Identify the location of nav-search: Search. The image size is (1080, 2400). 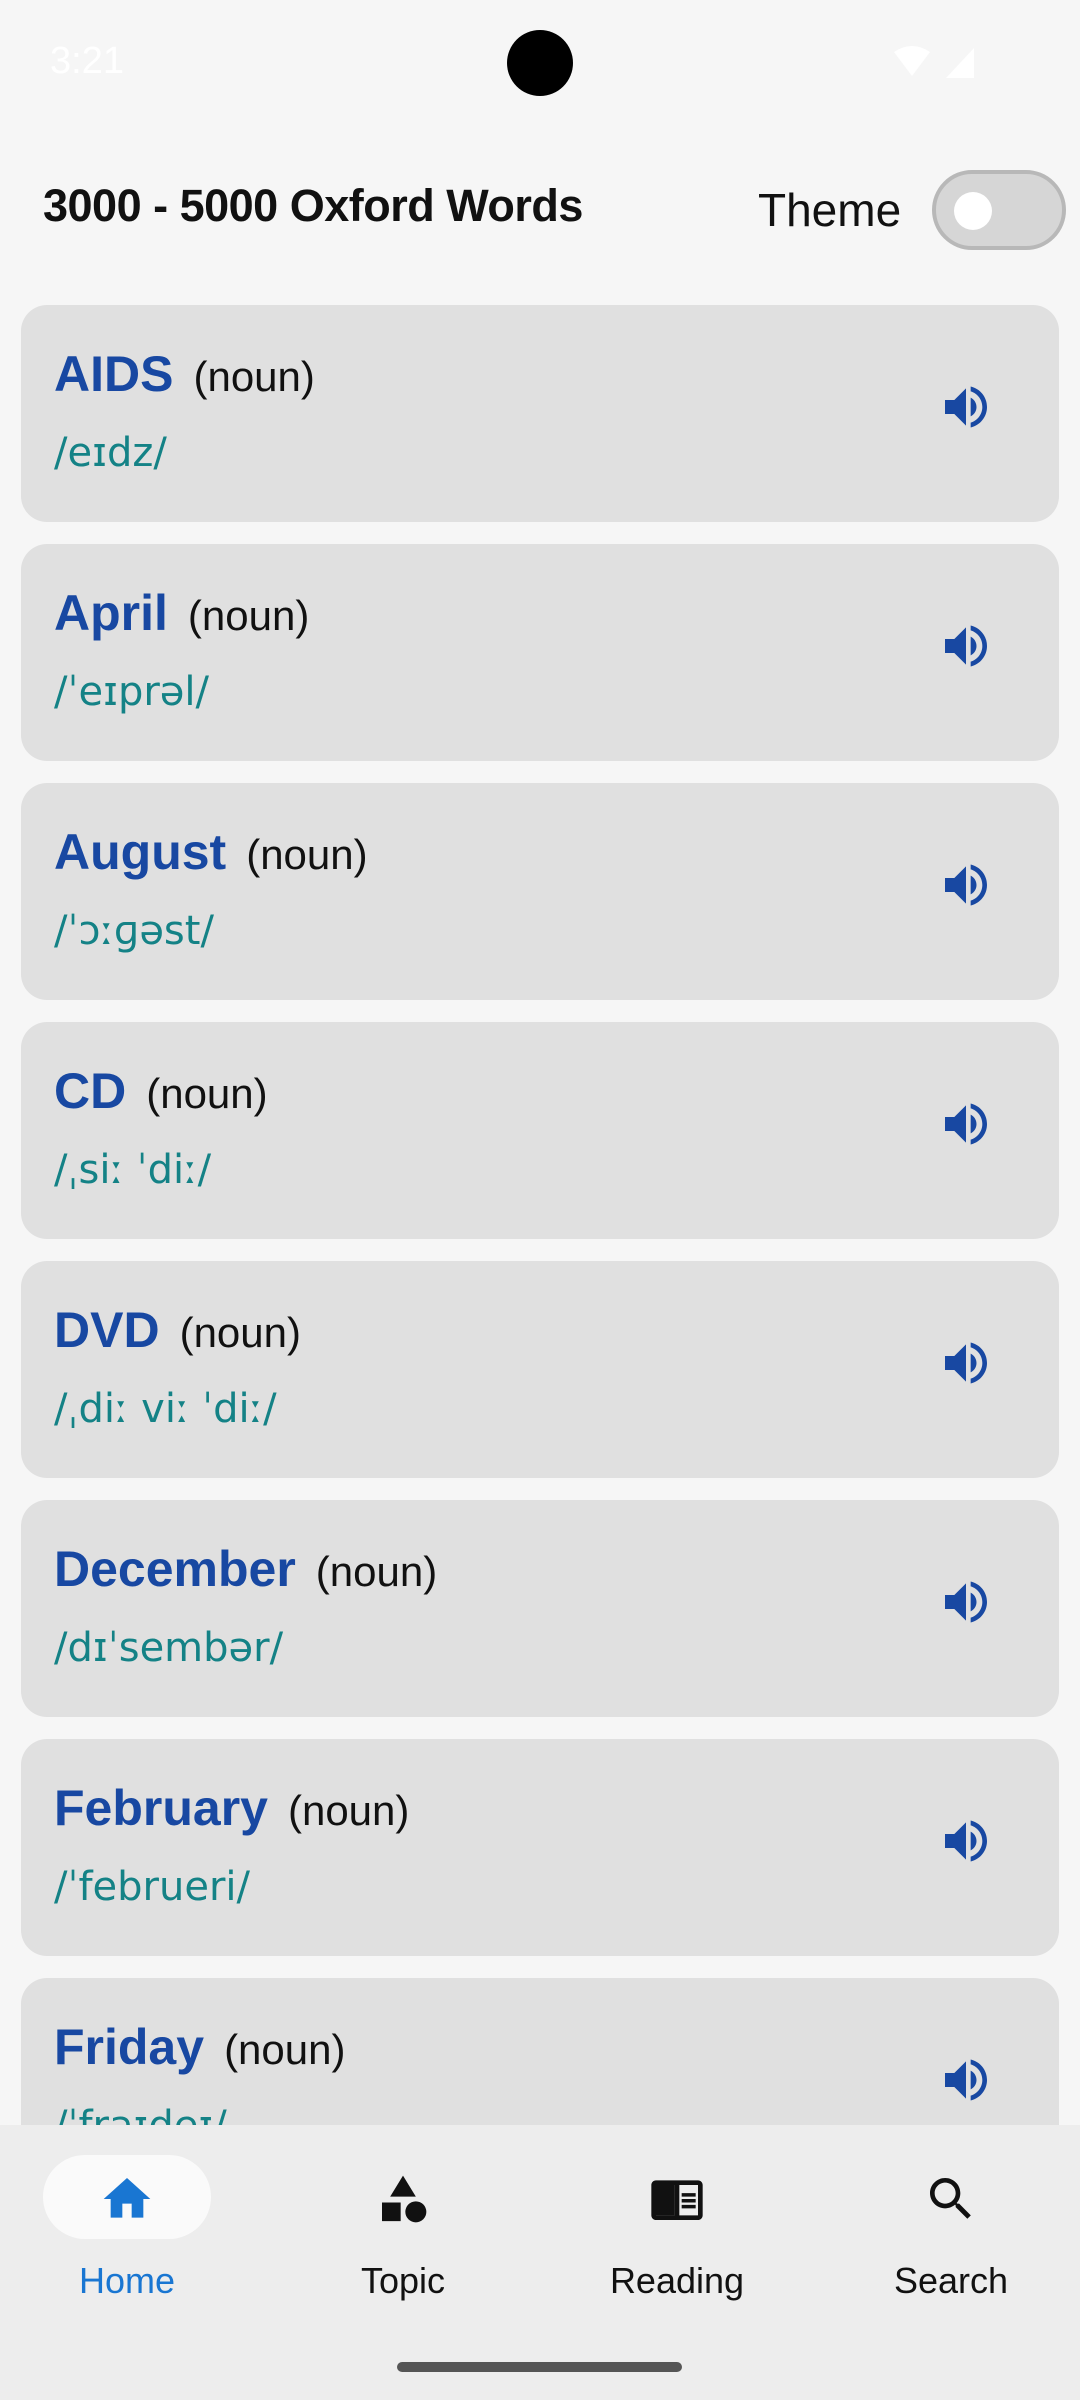
(951, 2240).